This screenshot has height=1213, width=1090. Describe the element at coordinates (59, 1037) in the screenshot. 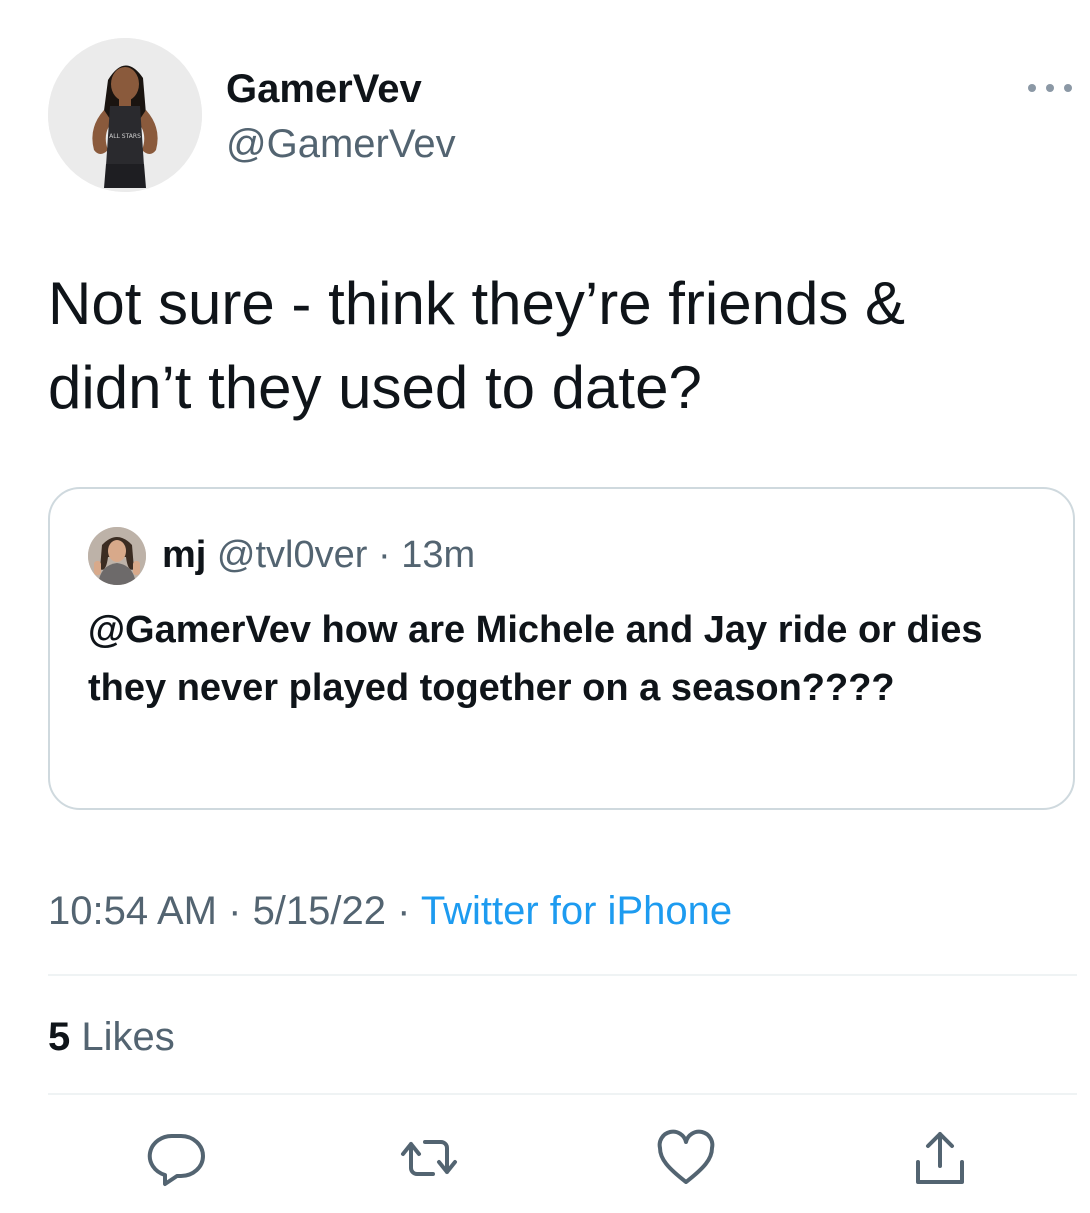

I see `likes-count: 5` at that location.